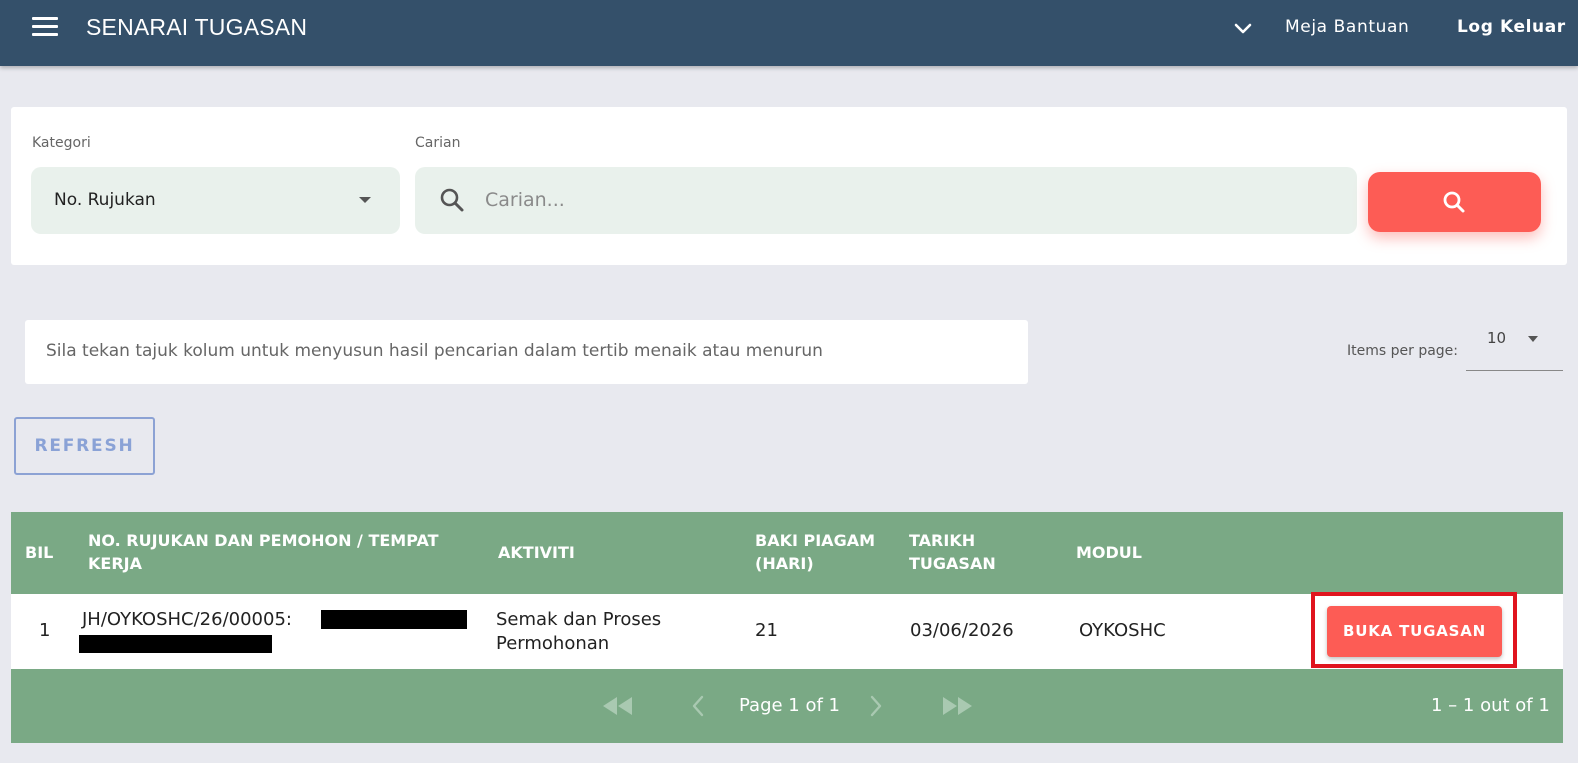 This screenshot has width=1578, height=763. Describe the element at coordinates (910, 200) in the screenshot. I see `search-input` at that location.